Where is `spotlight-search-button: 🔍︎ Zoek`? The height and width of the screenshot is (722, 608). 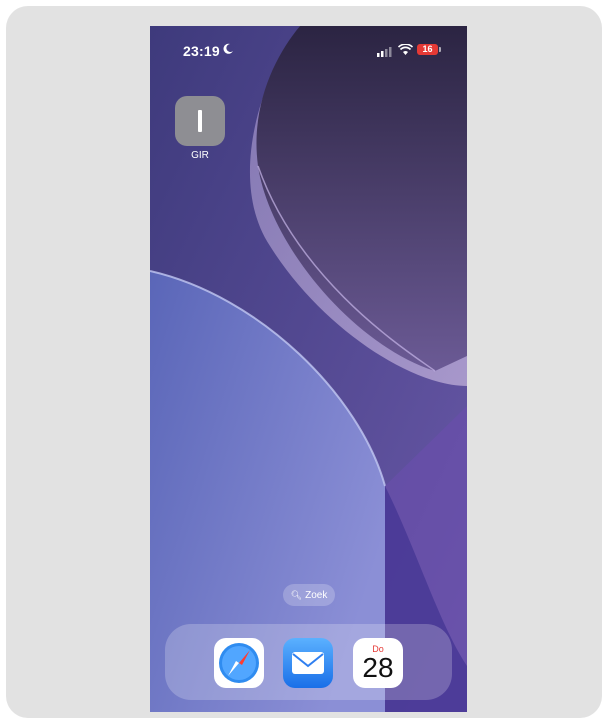 spotlight-search-button: 🔍︎ Zoek is located at coordinates (309, 595).